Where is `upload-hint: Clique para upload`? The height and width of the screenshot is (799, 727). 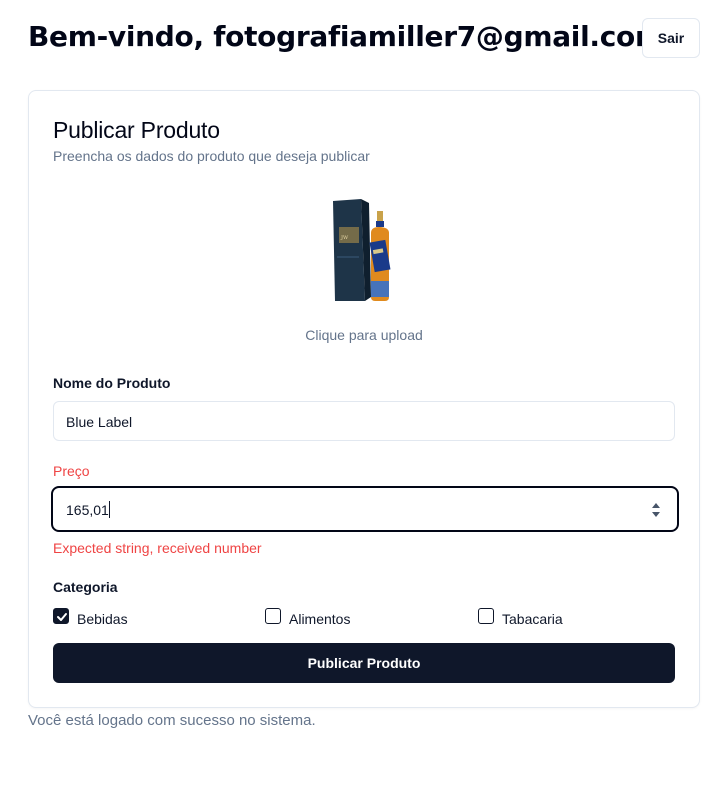
upload-hint: Clique para upload is located at coordinates (364, 335).